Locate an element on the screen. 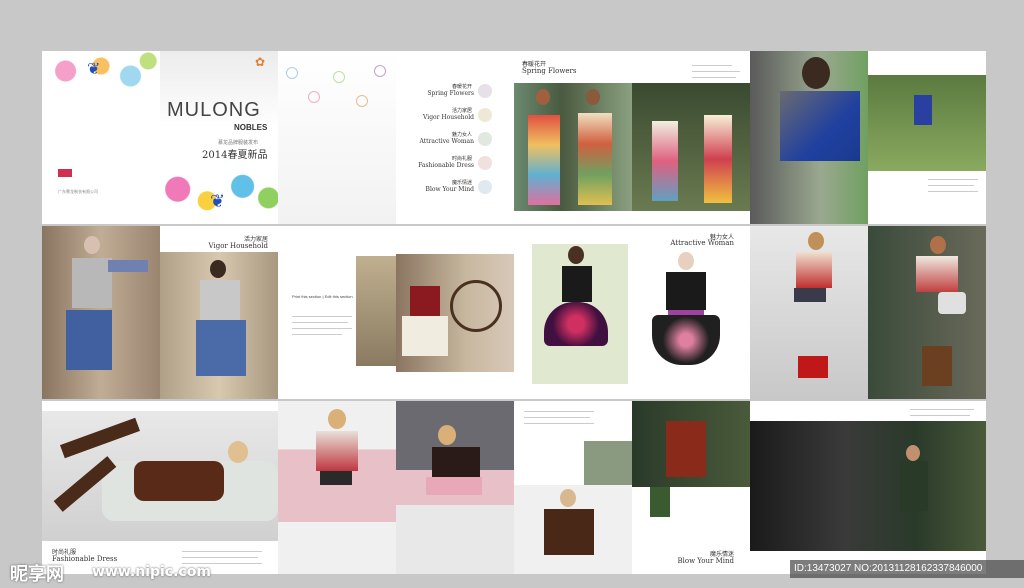  toc-en-5: Blow Your Mind is located at coordinates (449, 189).